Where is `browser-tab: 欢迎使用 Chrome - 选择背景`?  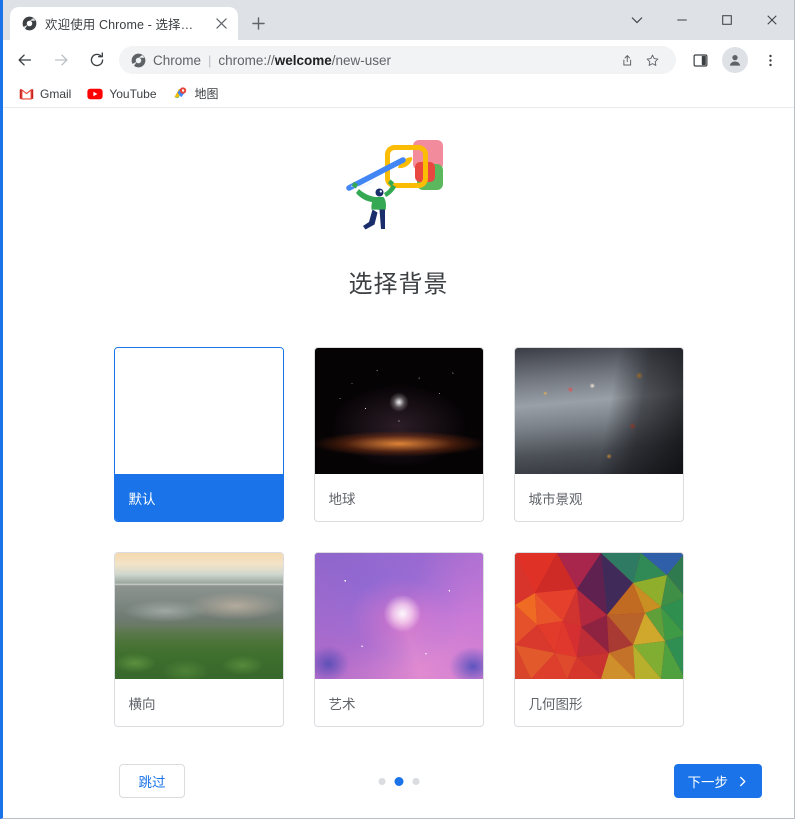 browser-tab: 欢迎使用 Chrome - 选择背景 is located at coordinates (124, 23).